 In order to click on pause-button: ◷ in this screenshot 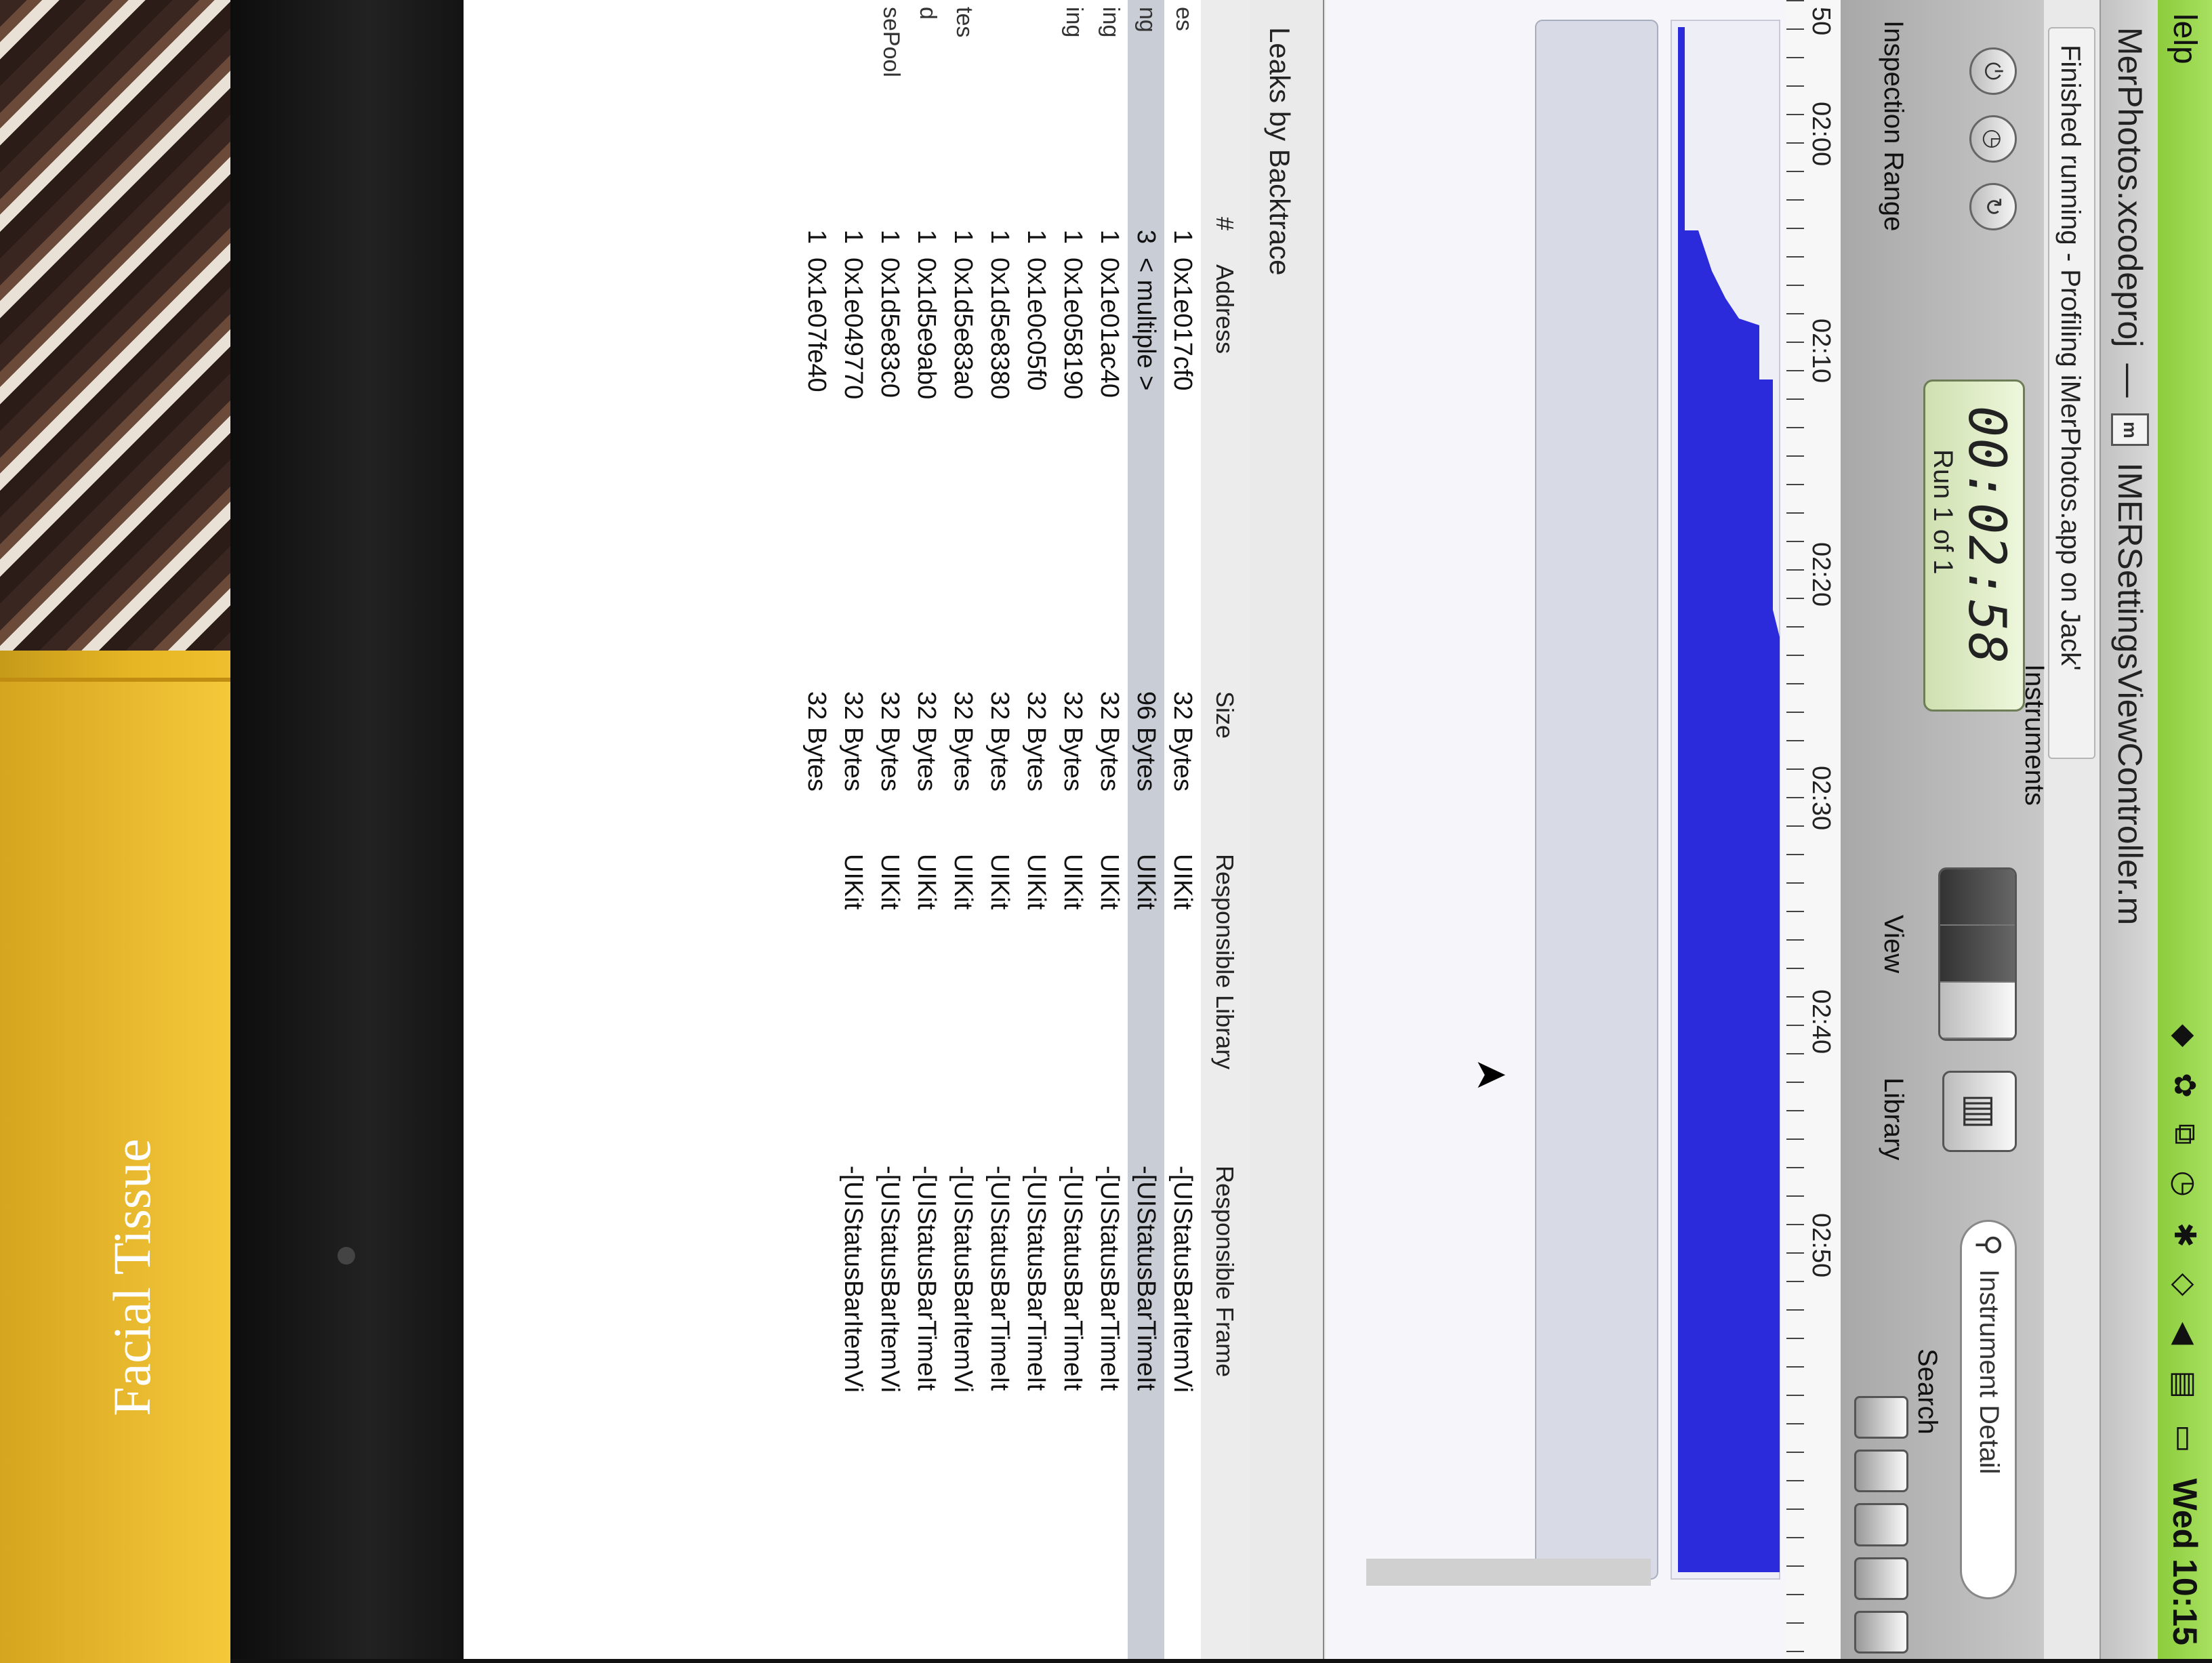, I will do `click(1993, 139)`.